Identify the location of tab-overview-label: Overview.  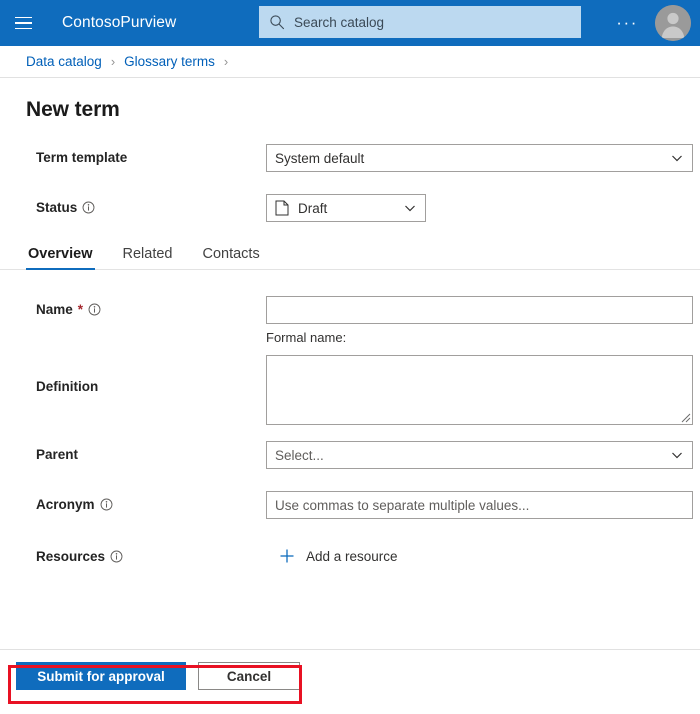
(60, 254).